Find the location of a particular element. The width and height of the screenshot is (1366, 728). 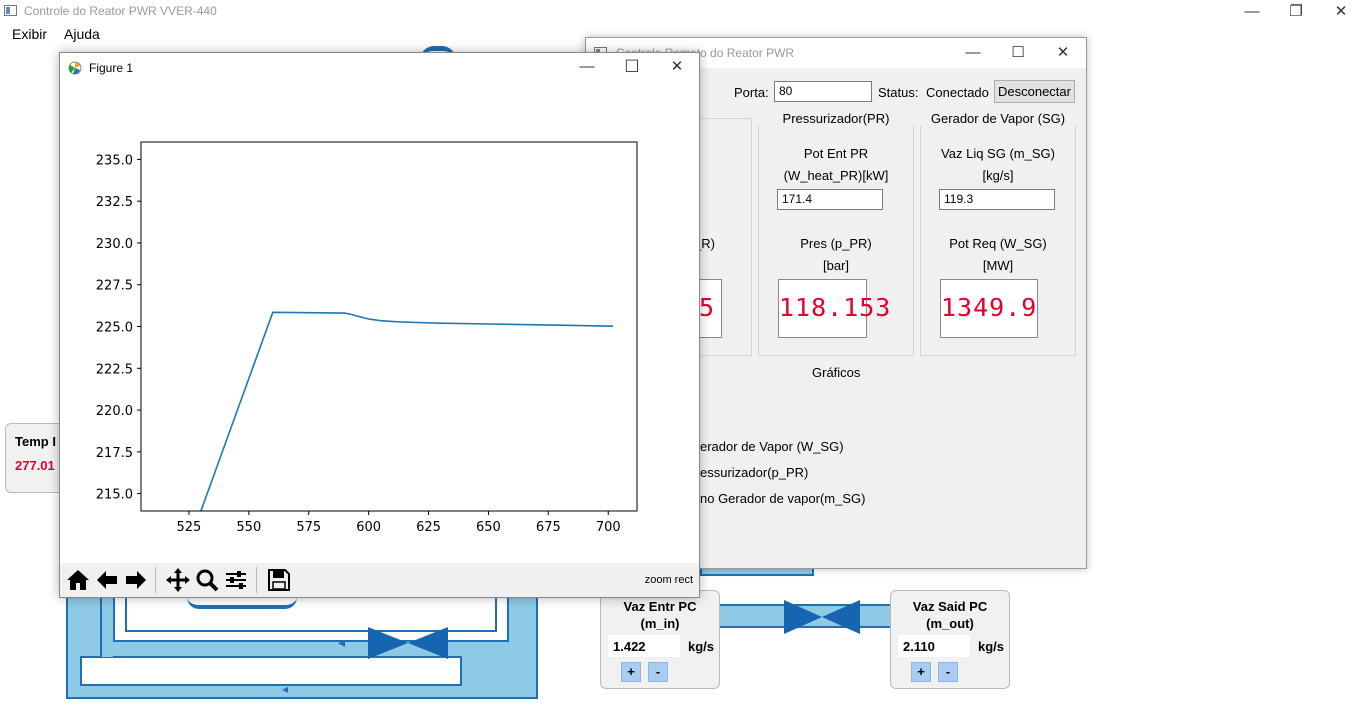

x-tick-label: 575 is located at coordinates (308, 527).